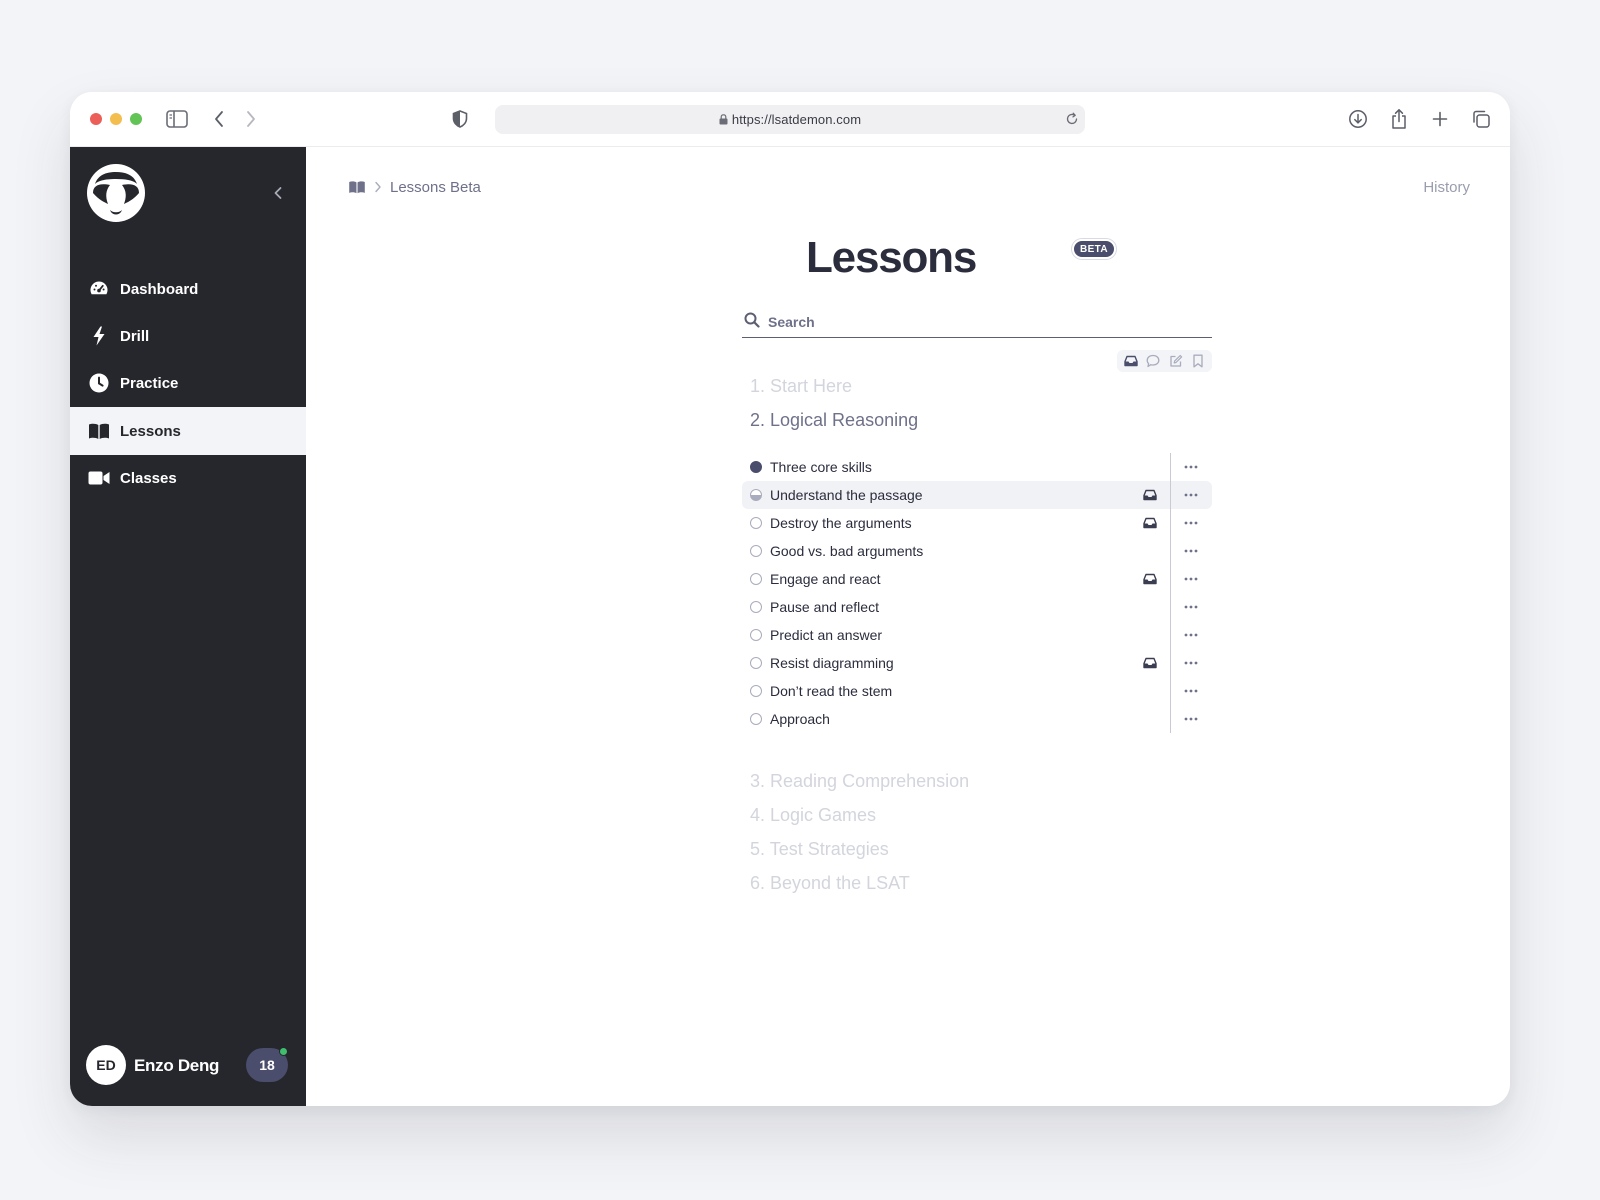  I want to click on sidebar-item-practice: Practice, so click(188, 383).